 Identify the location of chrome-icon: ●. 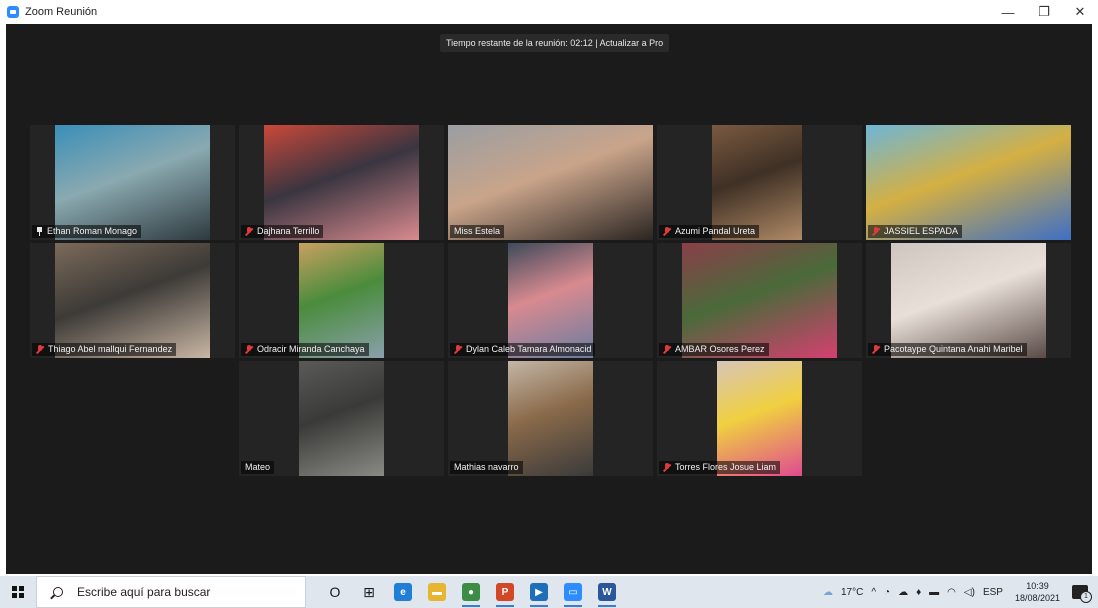
(471, 592).